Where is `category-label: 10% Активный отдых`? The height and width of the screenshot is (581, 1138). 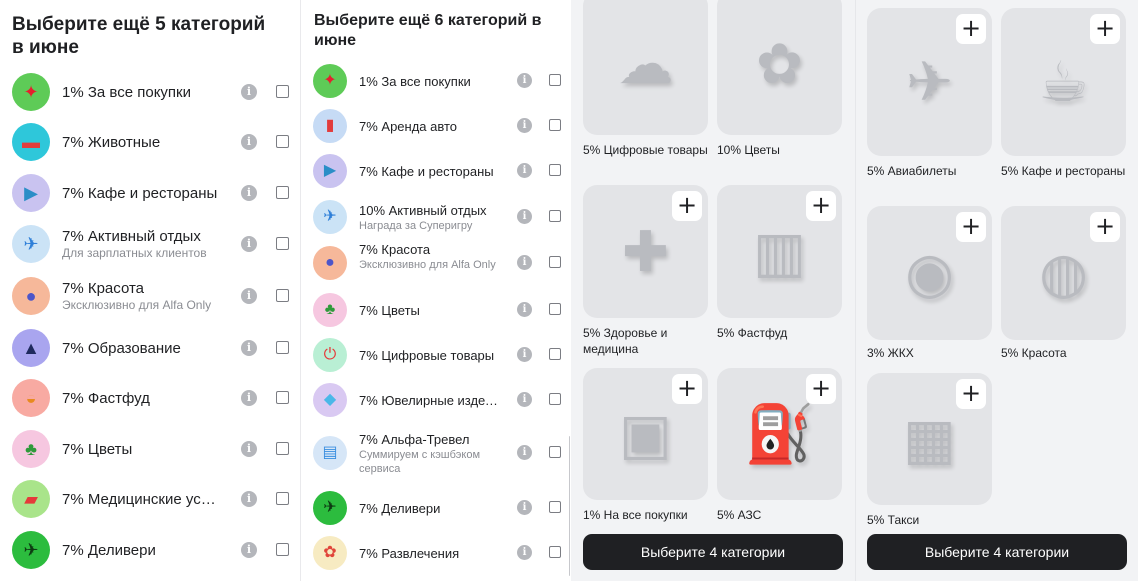
category-label: 10% Активный отдых is located at coordinates (423, 210).